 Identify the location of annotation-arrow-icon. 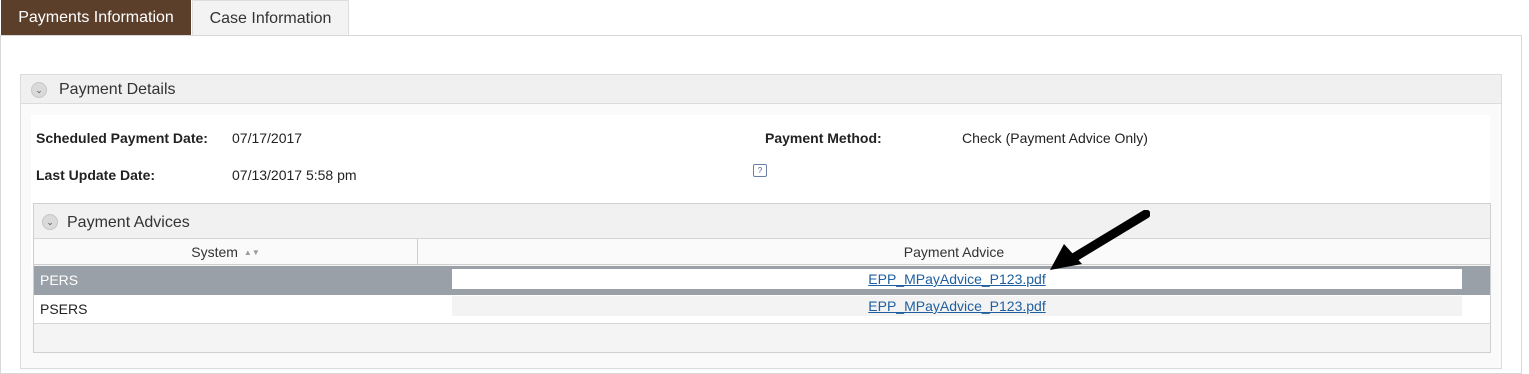
(1100, 240).